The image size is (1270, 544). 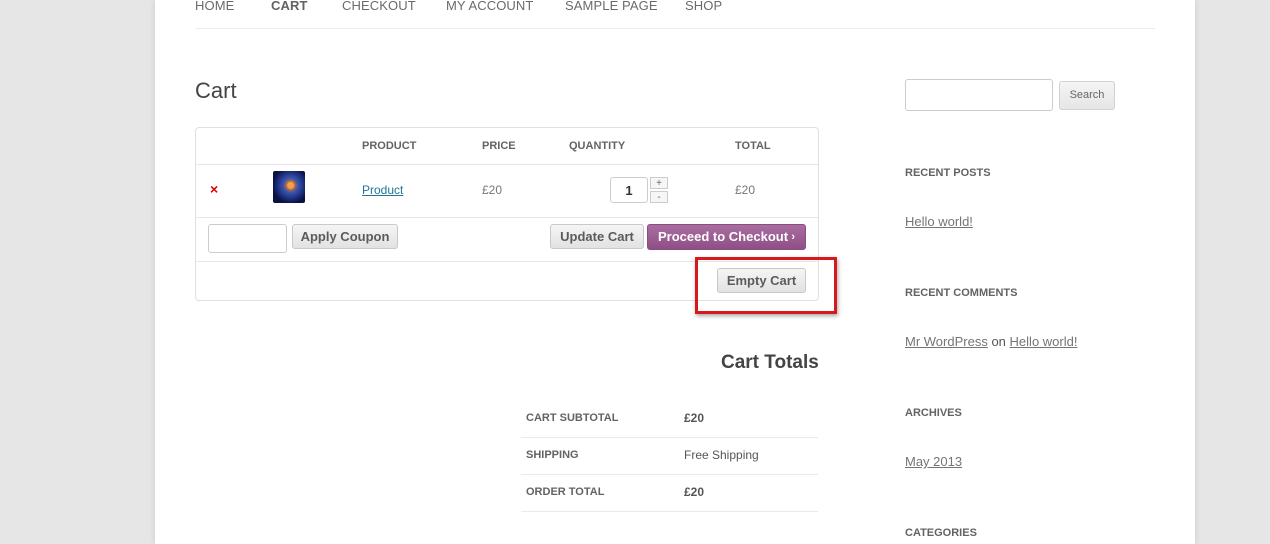 I want to click on product-price: £20, so click(x=492, y=190).